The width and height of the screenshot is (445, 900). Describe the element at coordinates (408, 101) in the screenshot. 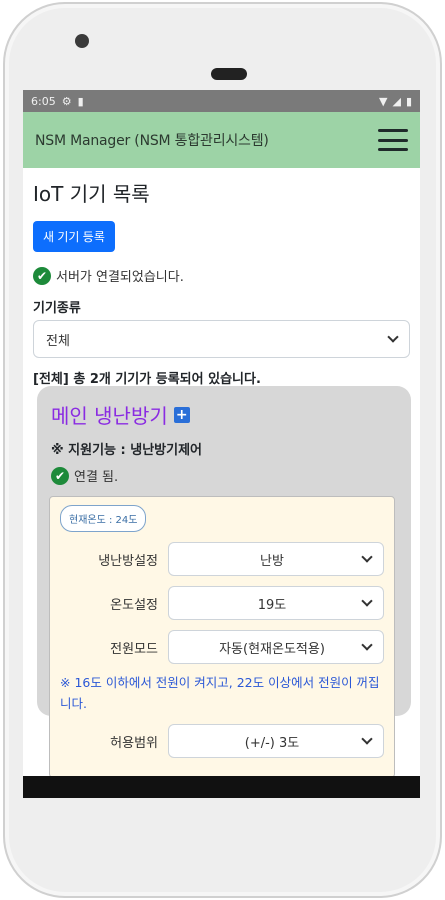

I see `battery-icon: ▮` at that location.